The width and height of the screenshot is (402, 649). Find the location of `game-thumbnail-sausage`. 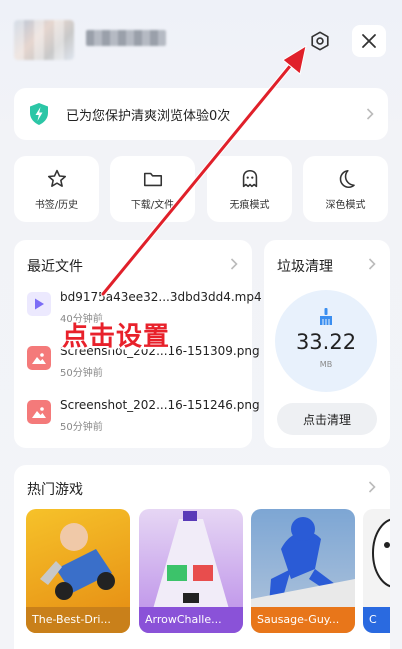

game-thumbnail-sausage is located at coordinates (303, 563).